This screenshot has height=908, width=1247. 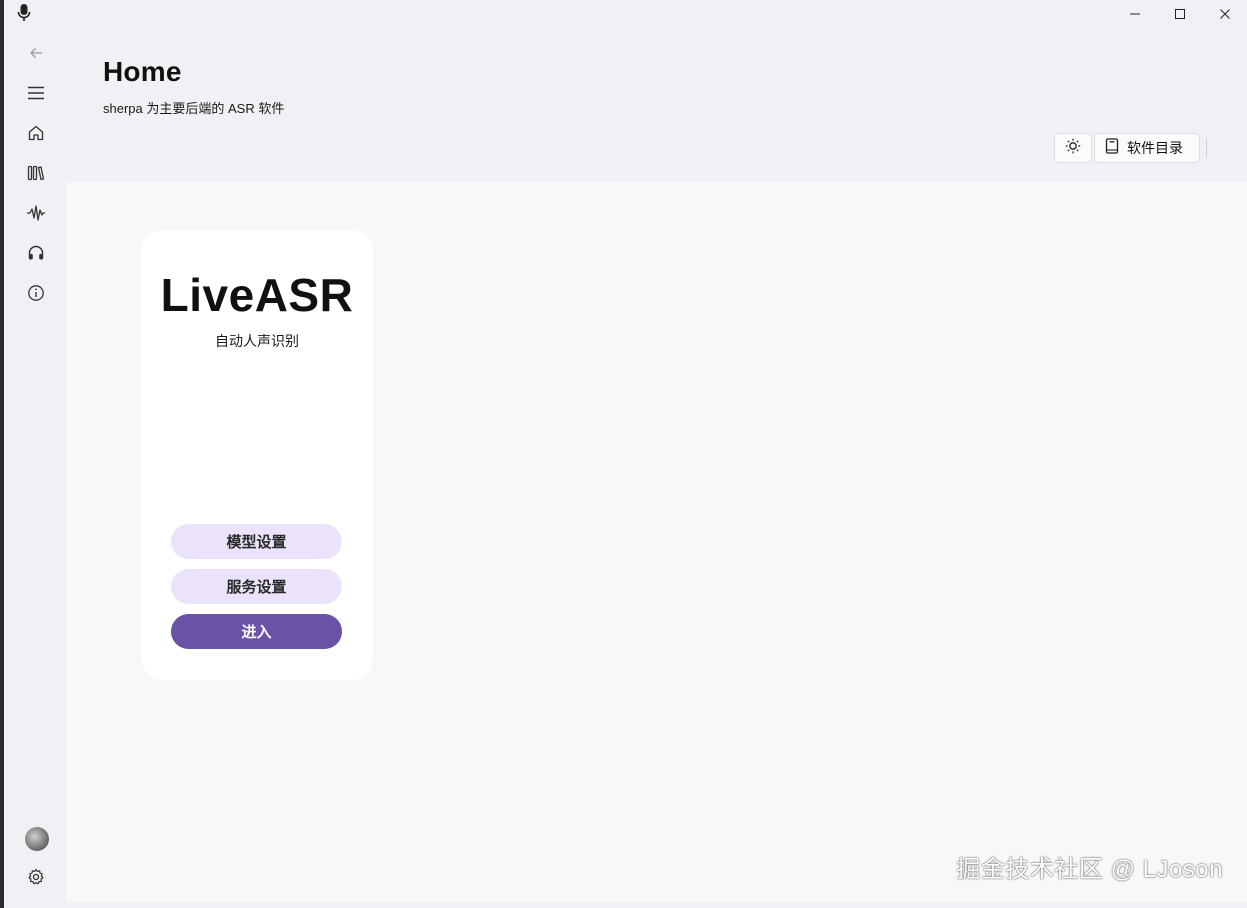 I want to click on software-directory-button: 软件目录, so click(x=1147, y=148).